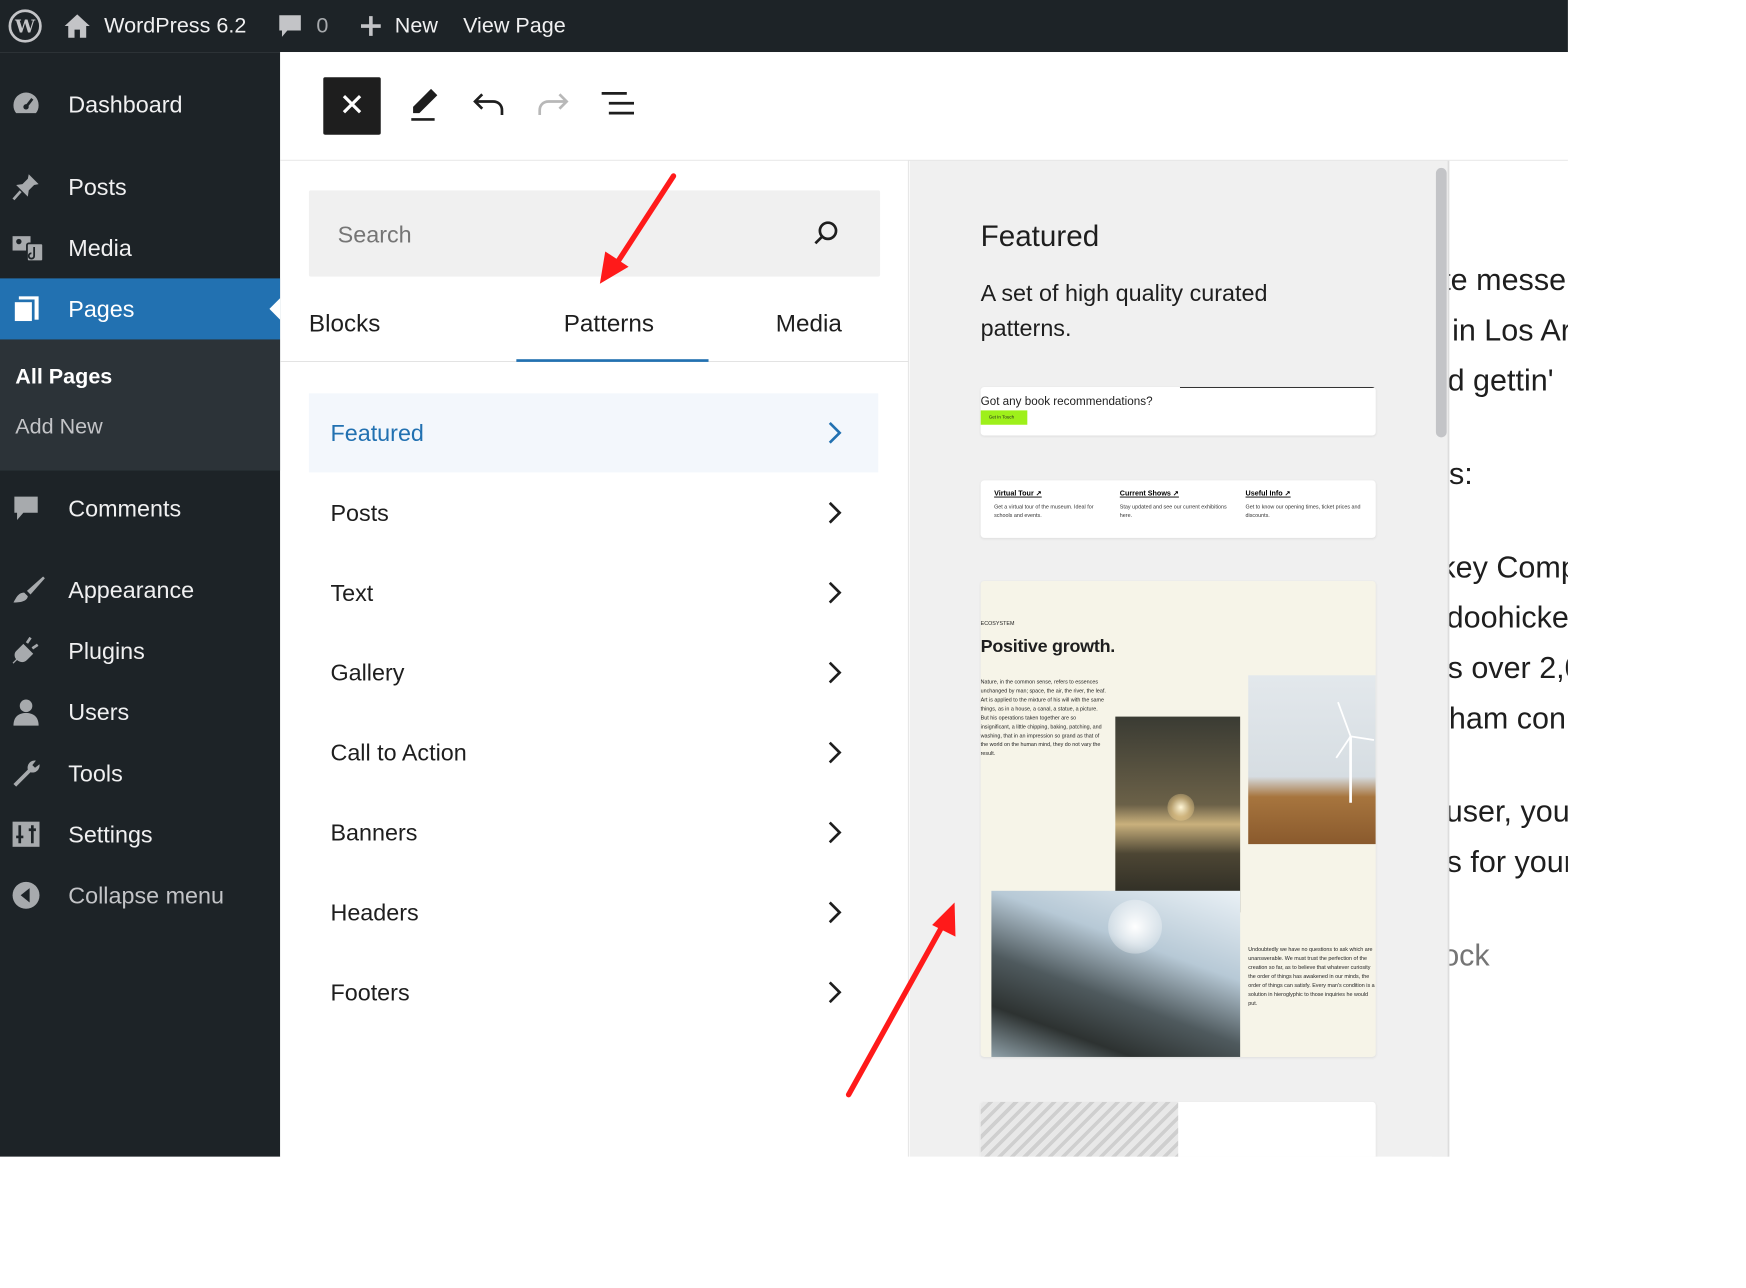  I want to click on pattern-card-partial, so click(1178, 1129).